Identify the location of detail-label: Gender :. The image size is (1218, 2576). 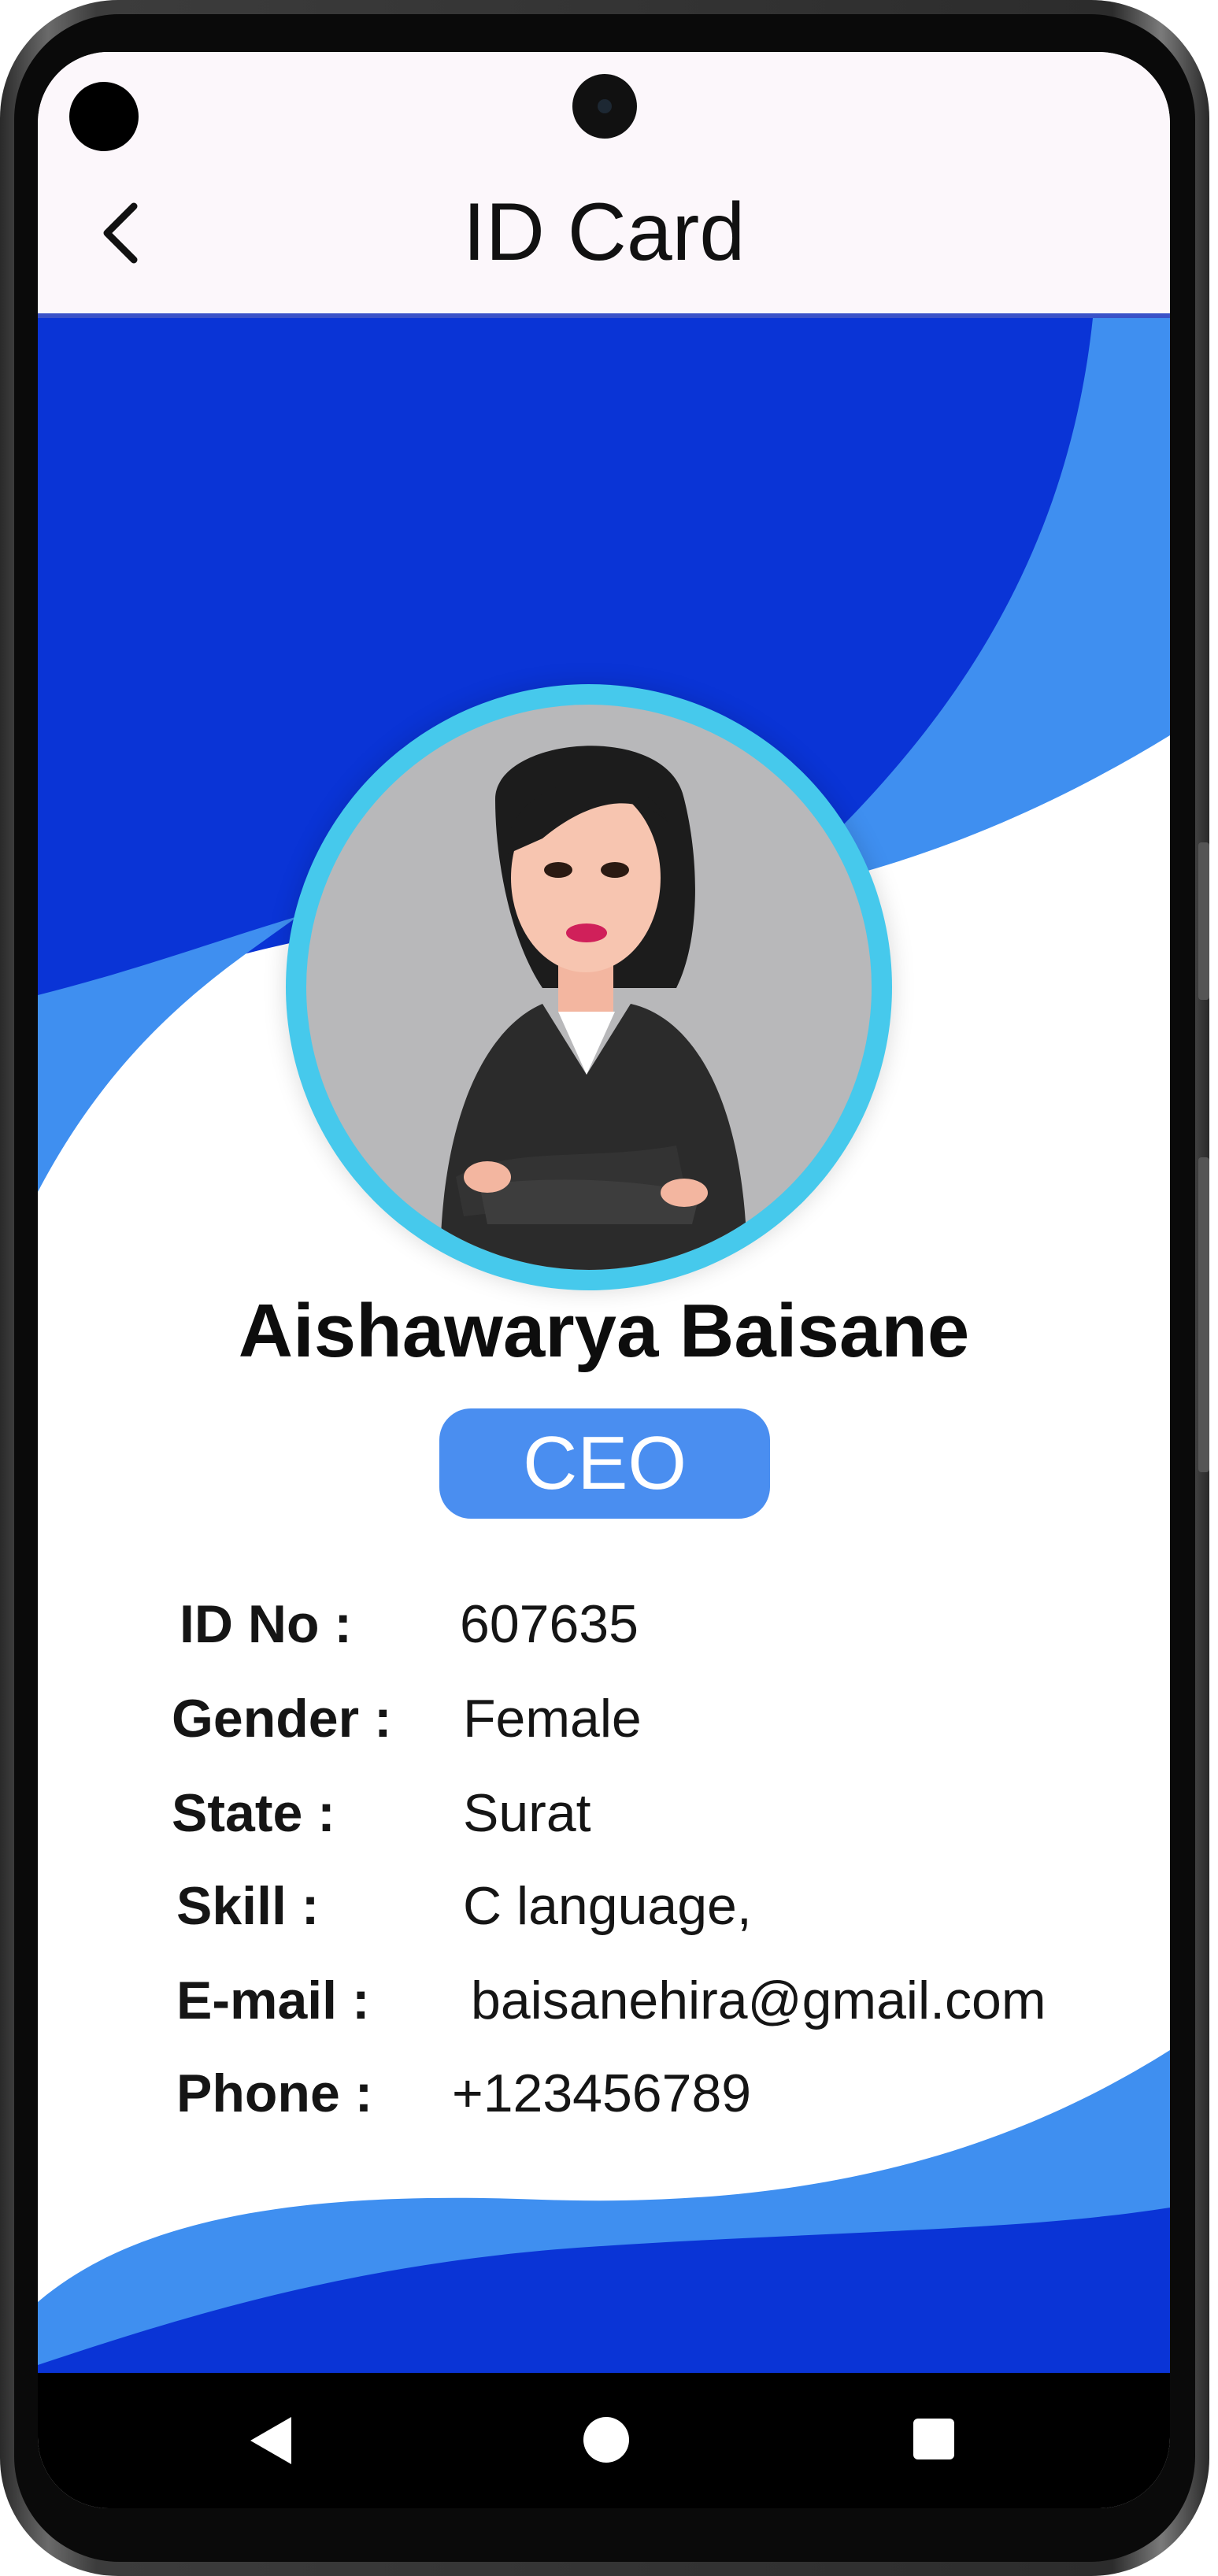
(282, 1719).